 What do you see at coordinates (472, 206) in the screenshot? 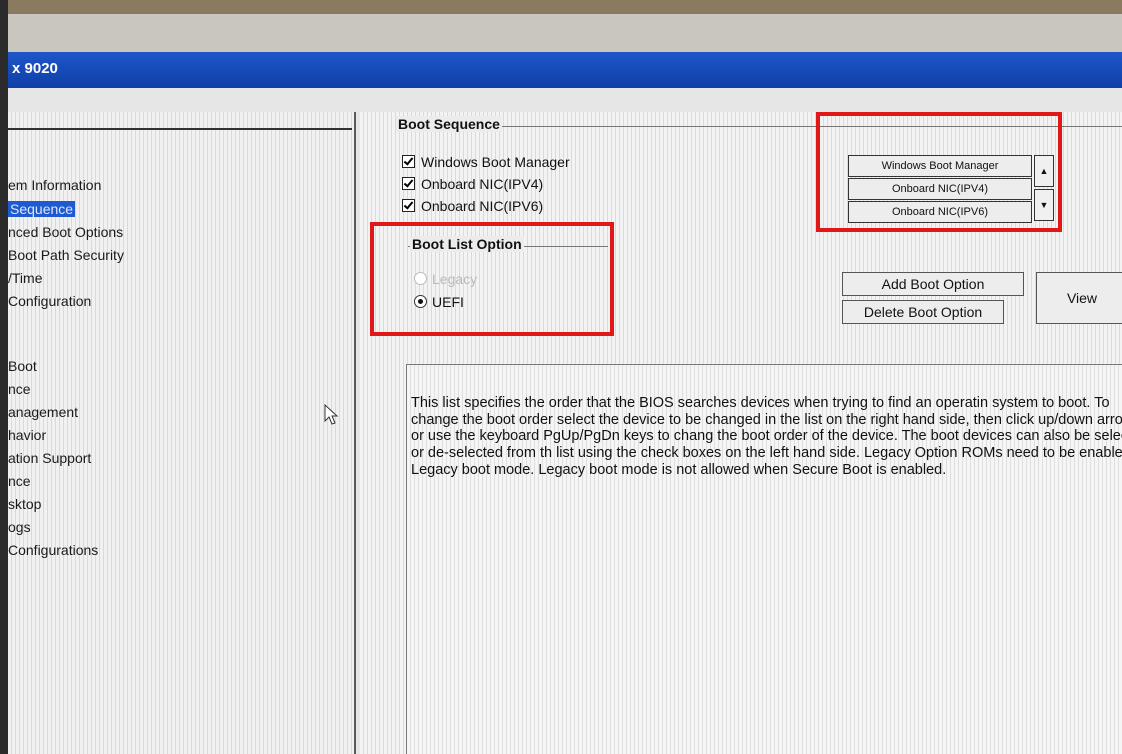
I see `boot-item-onboard-nic-ipv6: Onboard NIC(IPV6)` at bounding box center [472, 206].